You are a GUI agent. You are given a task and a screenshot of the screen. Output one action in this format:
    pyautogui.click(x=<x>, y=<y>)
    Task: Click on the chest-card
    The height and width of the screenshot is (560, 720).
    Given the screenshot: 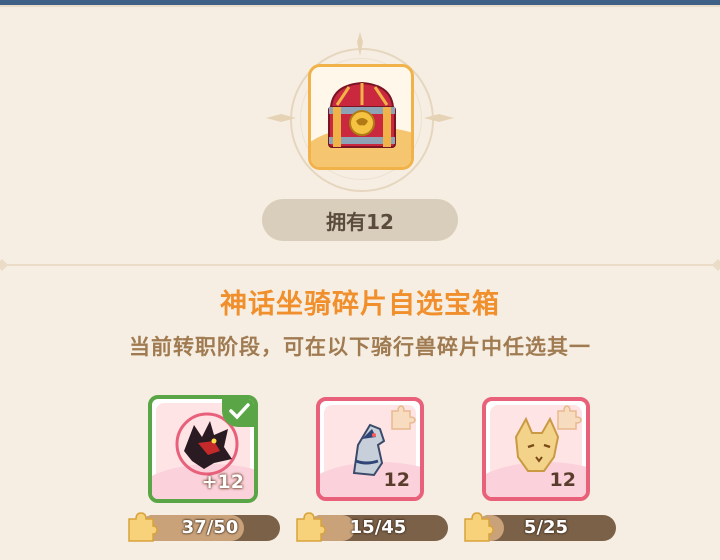 What is the action you would take?
    pyautogui.click(x=361, y=117)
    